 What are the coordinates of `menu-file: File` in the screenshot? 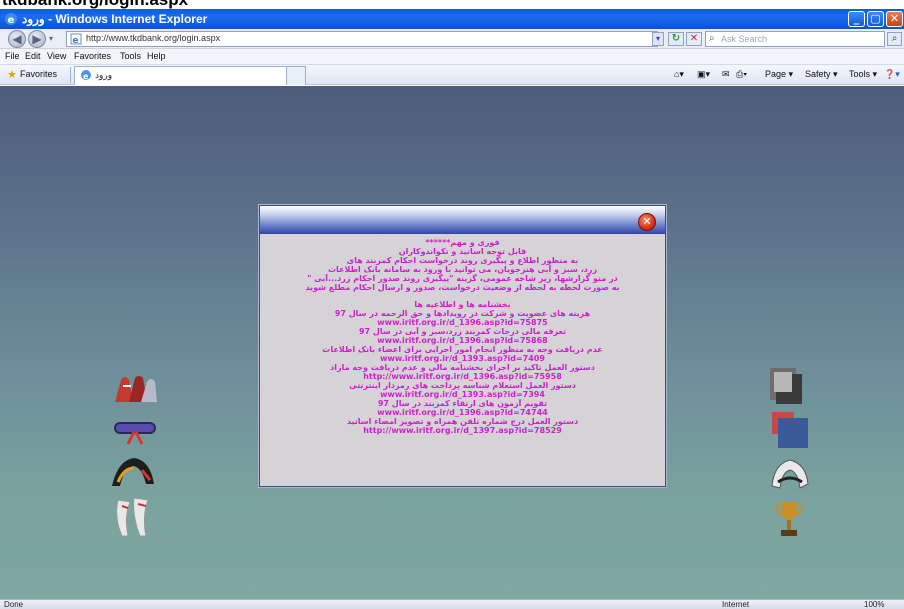 It's located at (12, 56).